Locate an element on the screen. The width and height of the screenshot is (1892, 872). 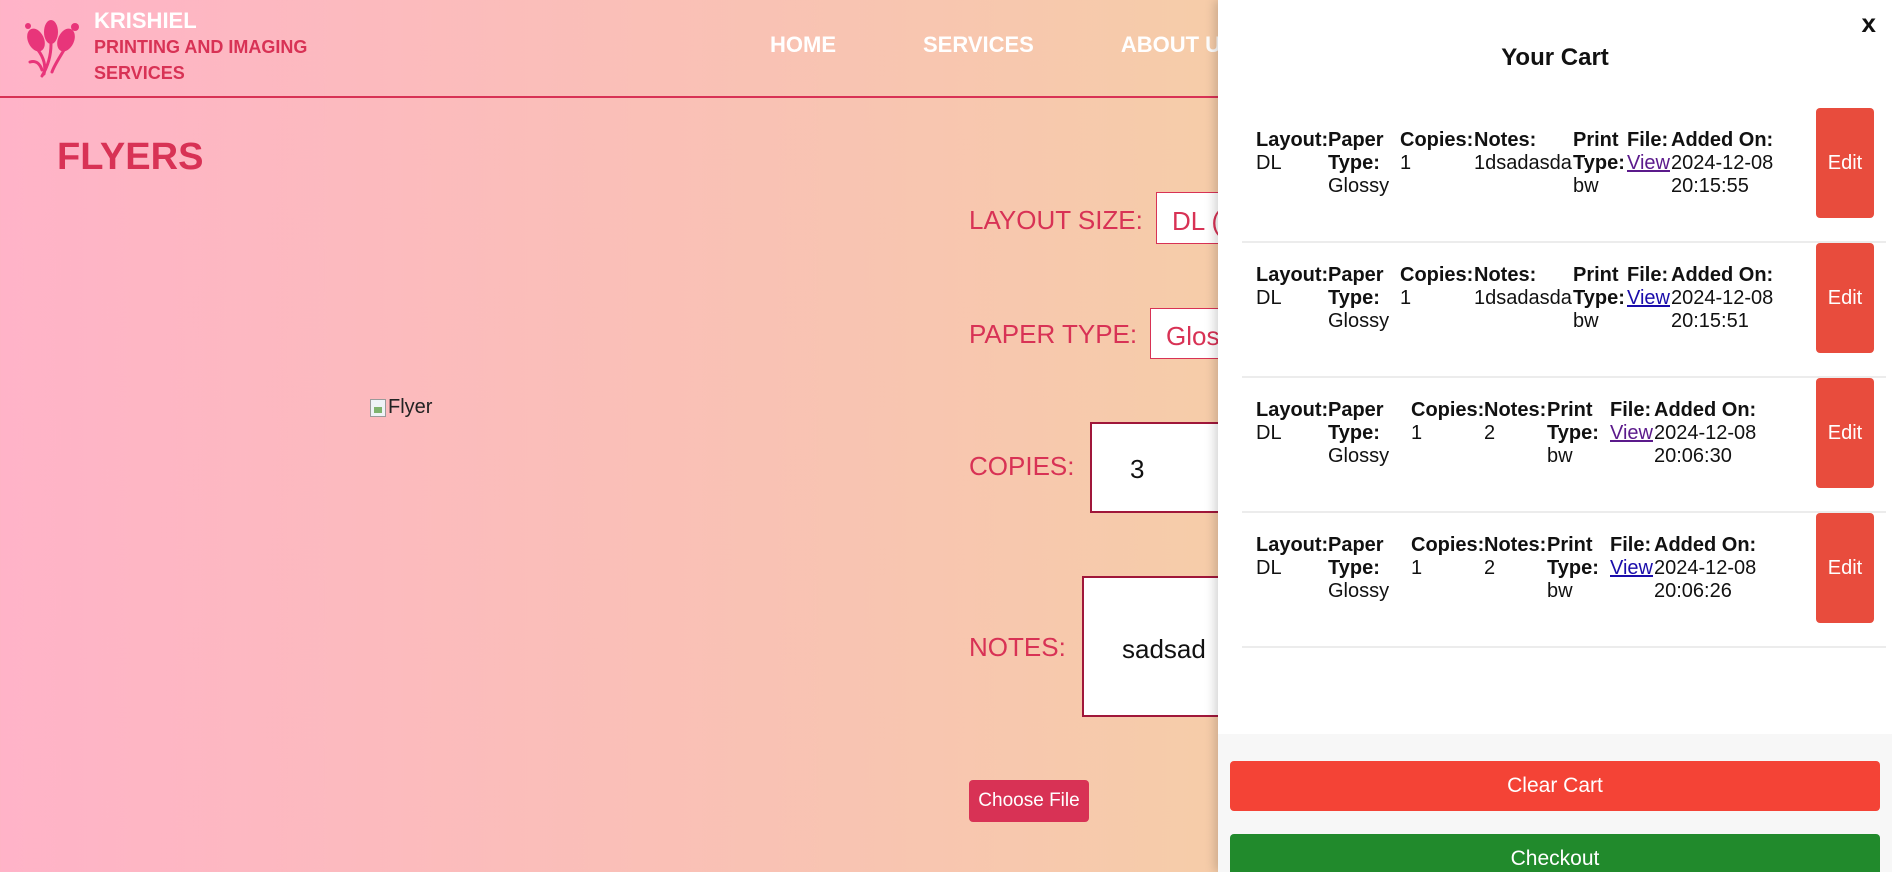
choose-file-button: Choose File is located at coordinates (1029, 801).